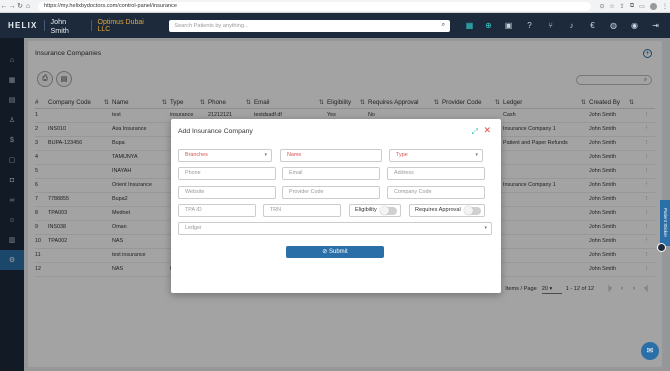 The width and height of the screenshot is (670, 371). What do you see at coordinates (487, 130) in the screenshot?
I see `close-icon: ✕` at bounding box center [487, 130].